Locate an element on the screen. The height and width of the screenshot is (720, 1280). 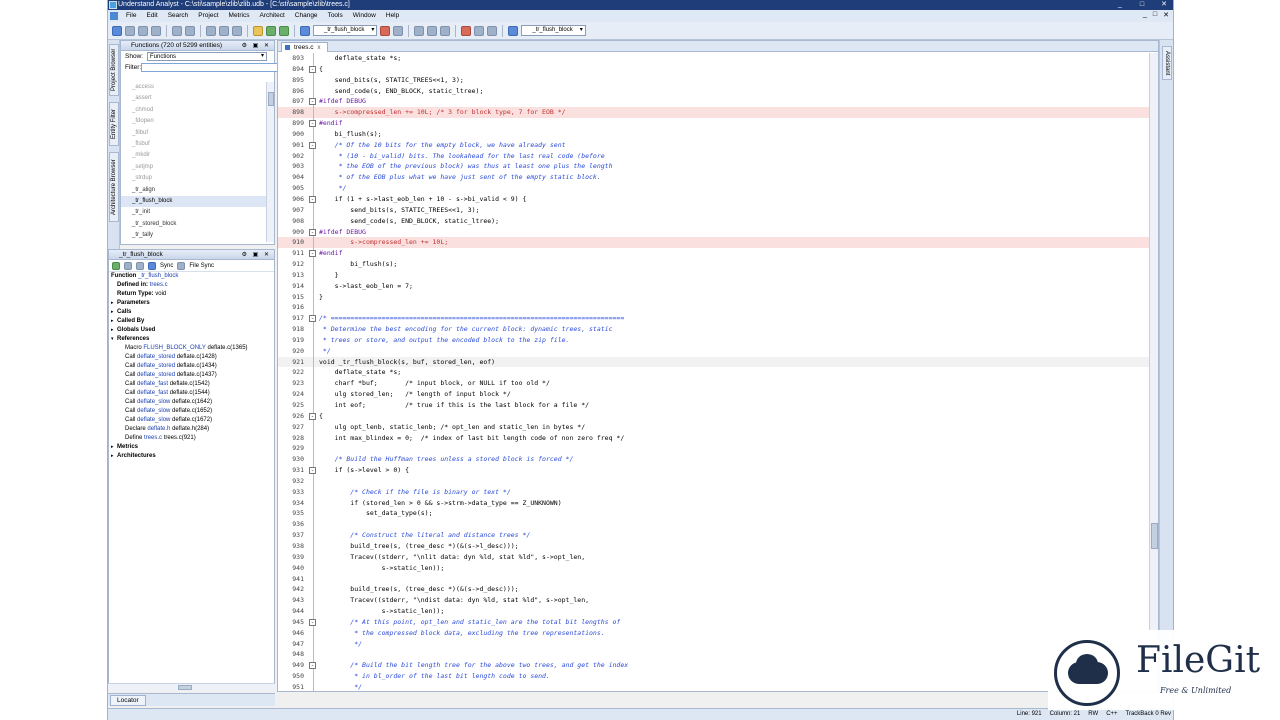
code-line: 929 is located at coordinates (718, 449).